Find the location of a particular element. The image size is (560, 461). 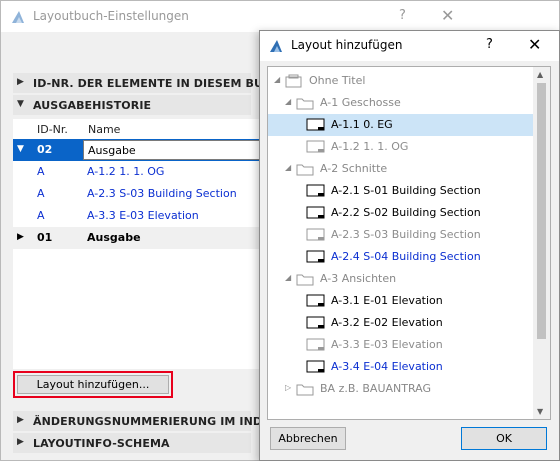

section-id-numbers: ▶ ID-NR. DER ELEMENTE IN DIESEM BUCH is located at coordinates (146, 83).